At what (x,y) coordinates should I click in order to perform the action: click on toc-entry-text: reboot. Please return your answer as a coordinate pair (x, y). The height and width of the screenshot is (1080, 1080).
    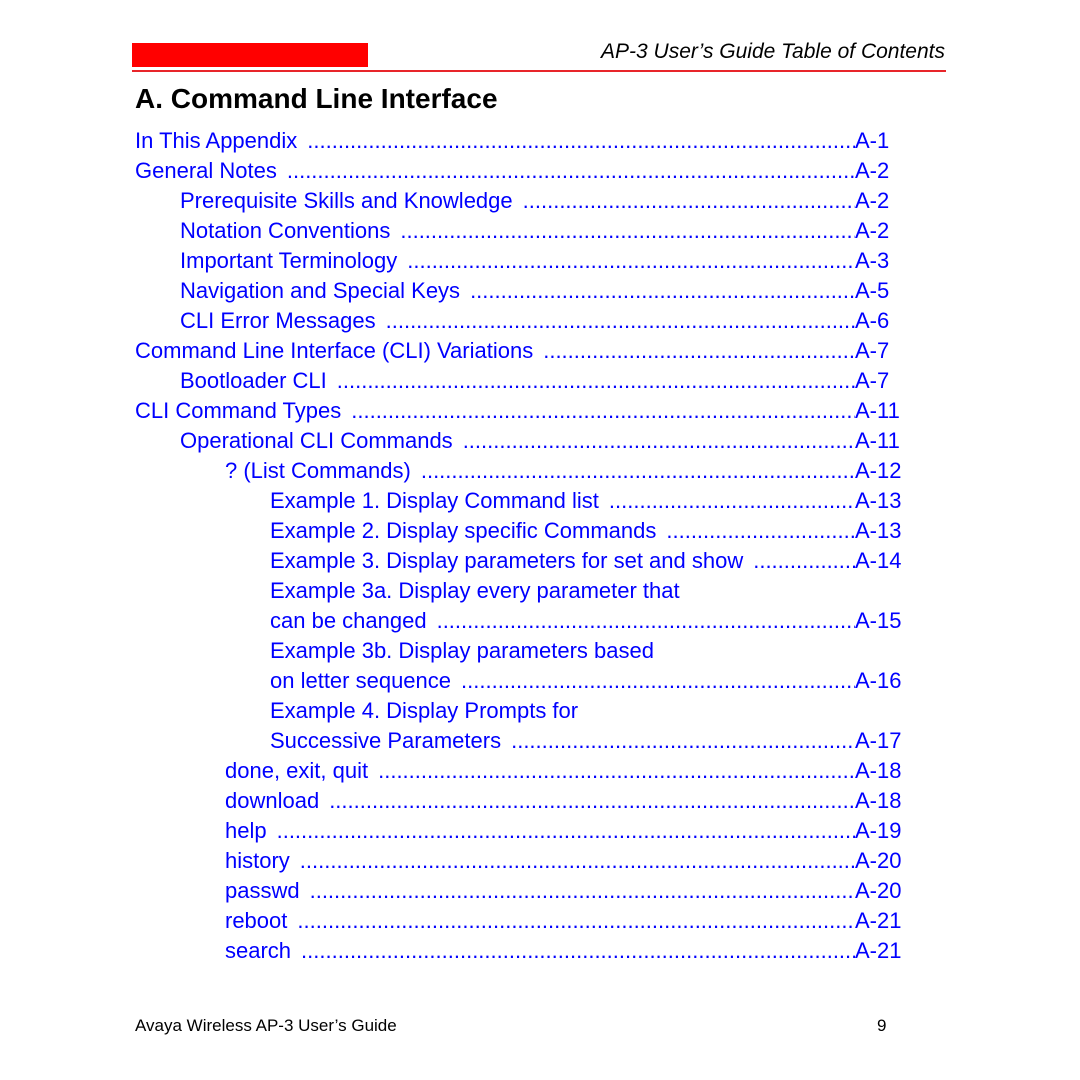
    Looking at the image, I should click on (540, 921).